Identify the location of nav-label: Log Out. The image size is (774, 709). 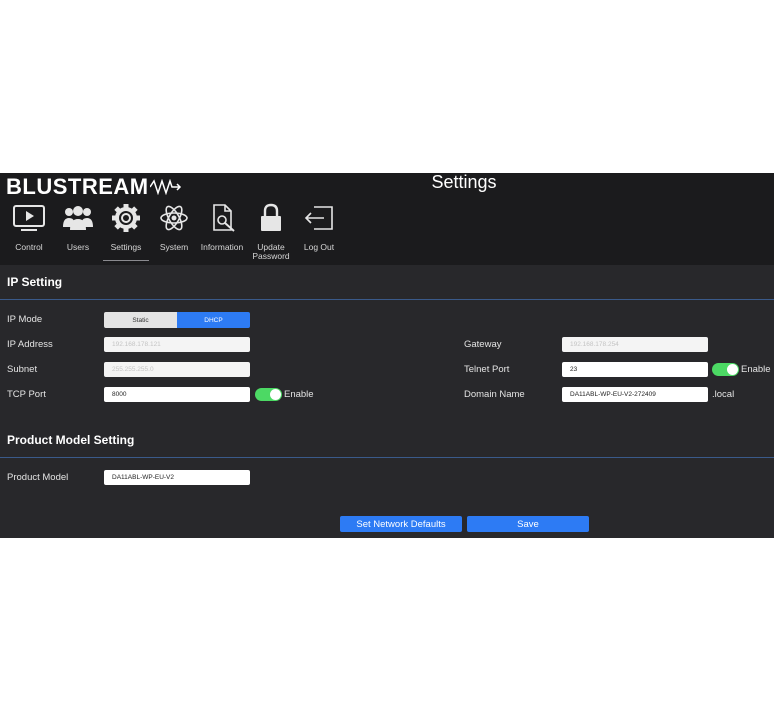
(319, 247).